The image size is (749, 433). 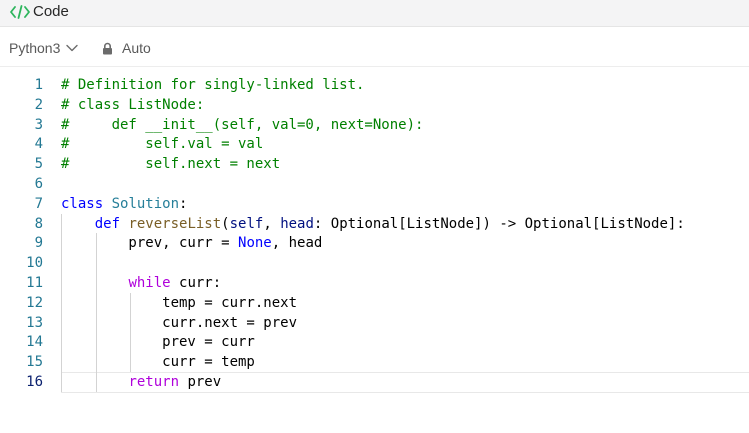 I want to click on code-text: temp = curr.next, so click(x=179, y=303).